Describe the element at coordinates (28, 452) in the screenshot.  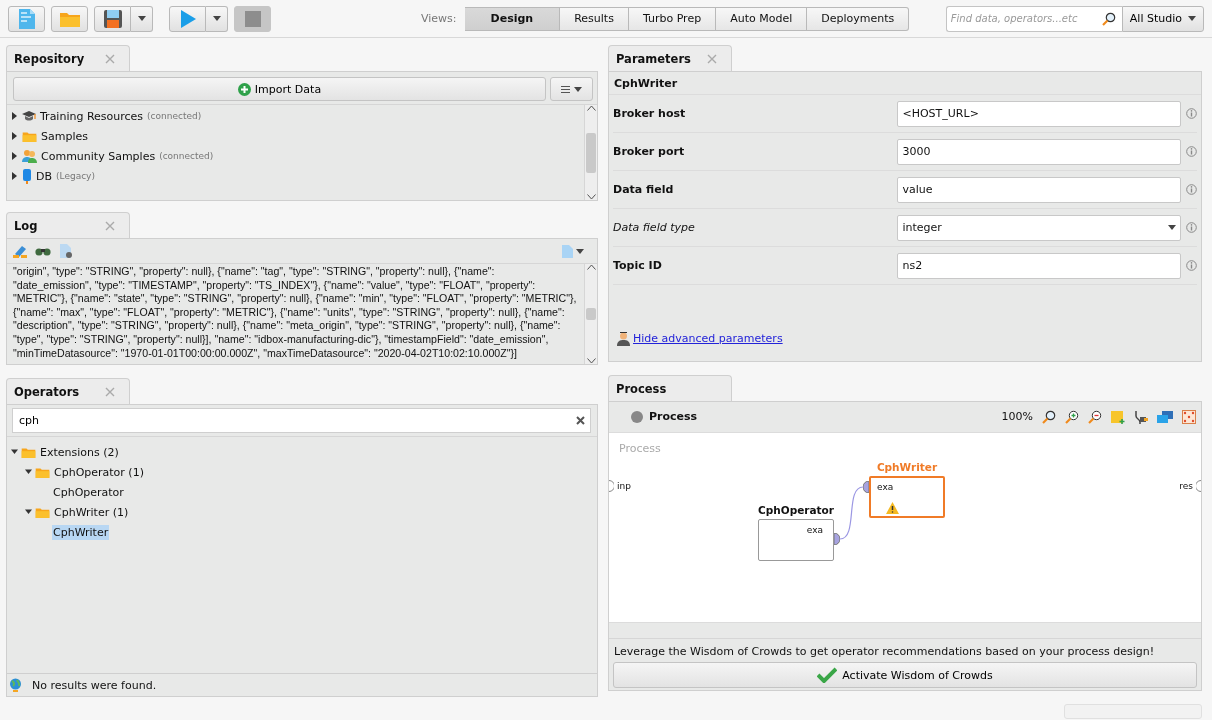
I see `folder-icon` at that location.